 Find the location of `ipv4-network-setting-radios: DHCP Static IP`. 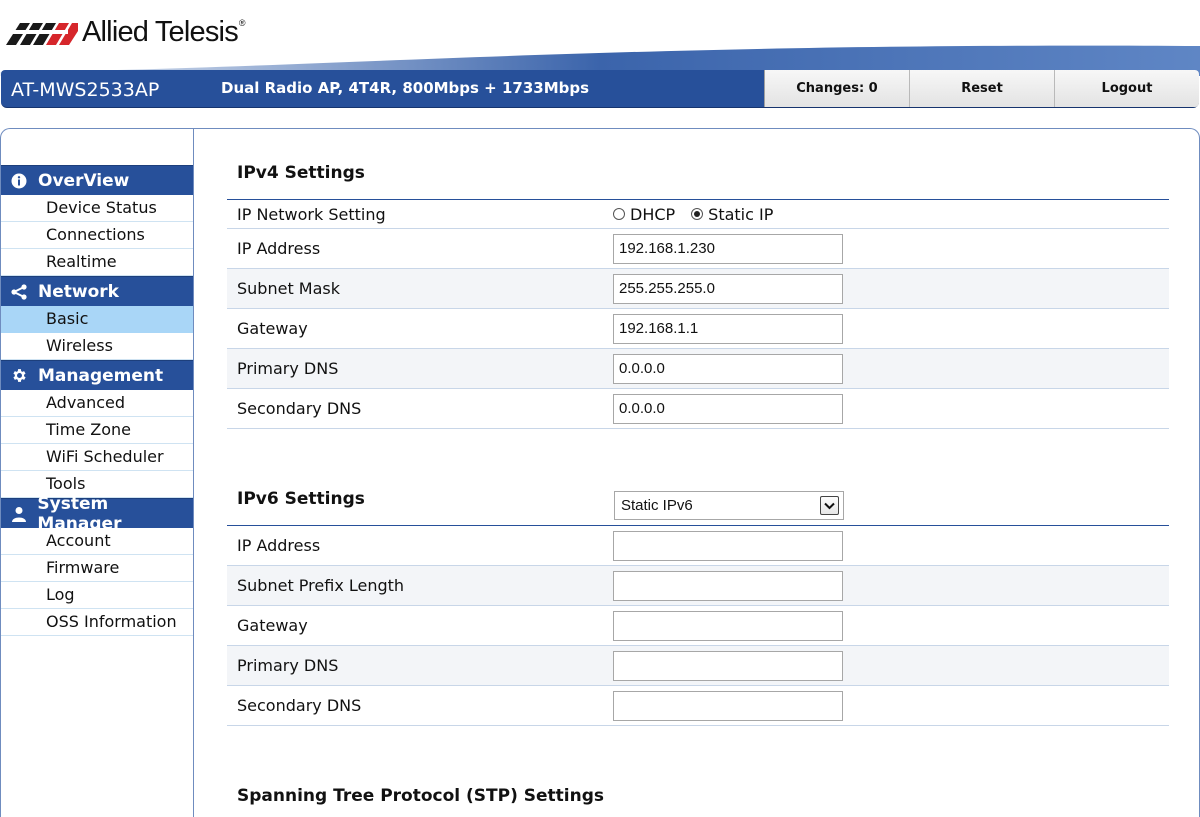

ipv4-network-setting-radios: DHCP Static IP is located at coordinates (701, 214).